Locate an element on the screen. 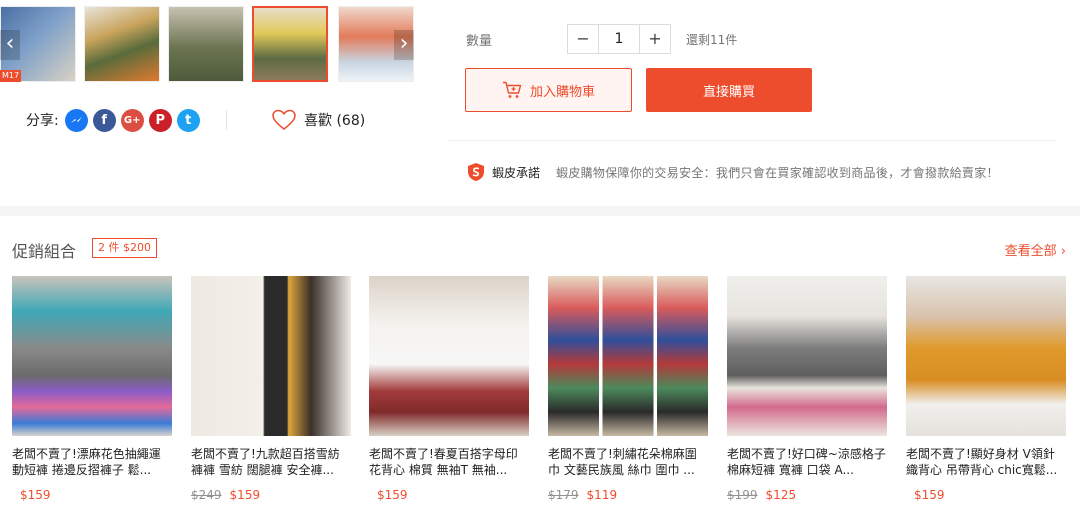 Image resolution: width=1080 pixels, height=515 pixels. add-to-cart-label: 加入購物車 is located at coordinates (562, 92).